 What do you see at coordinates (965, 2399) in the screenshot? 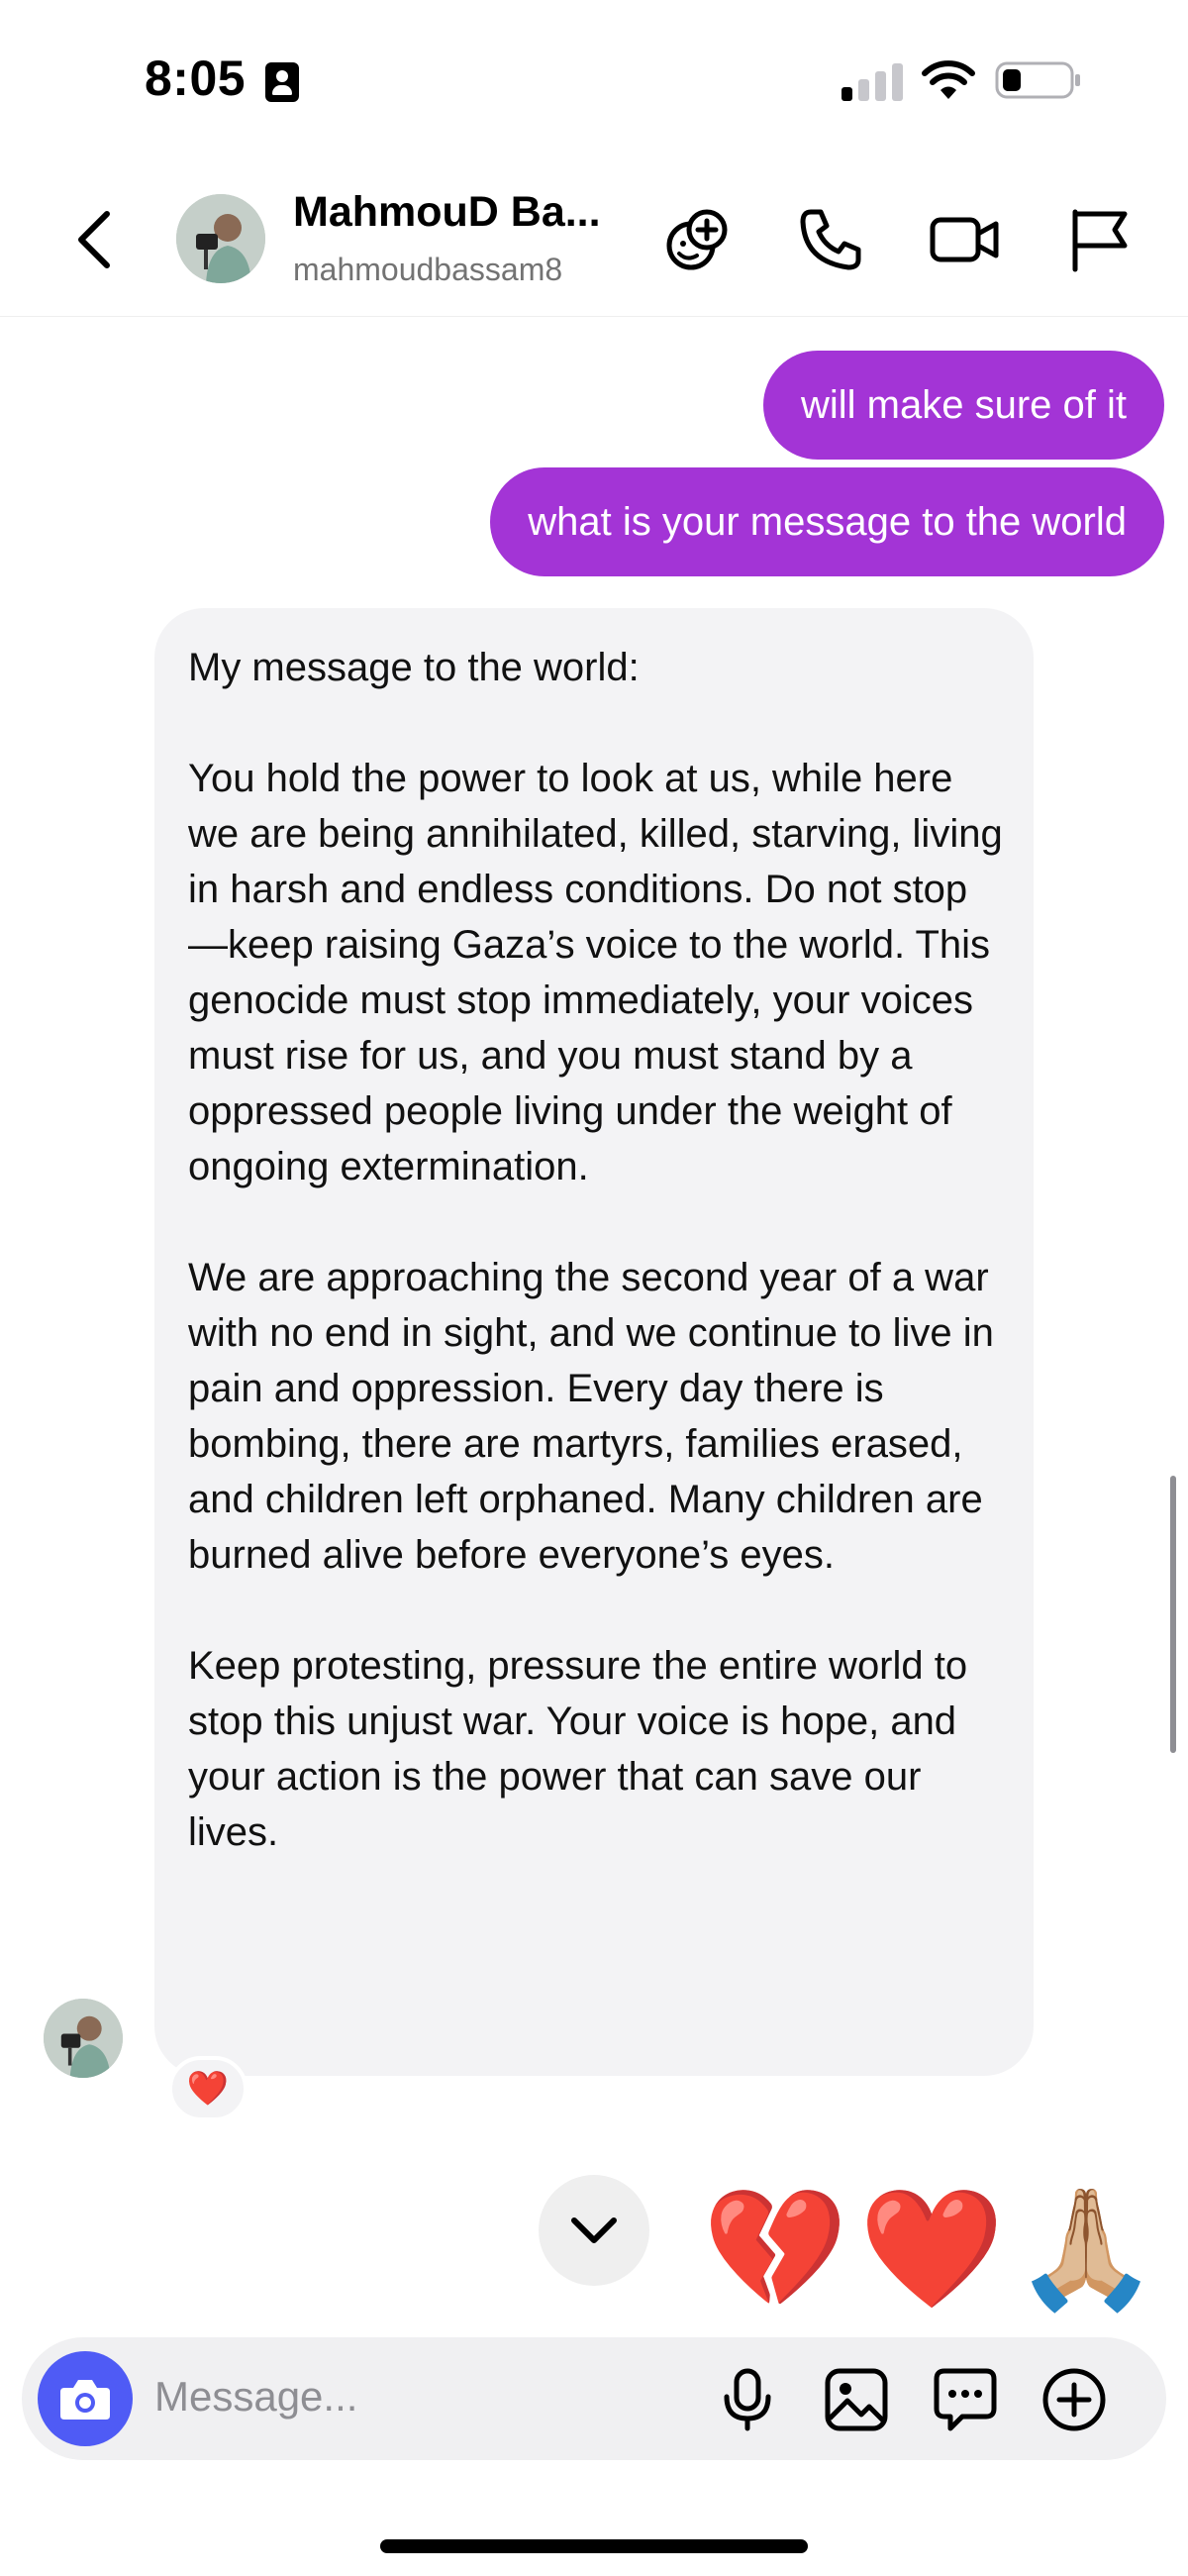
I see `sticker-icon` at bounding box center [965, 2399].